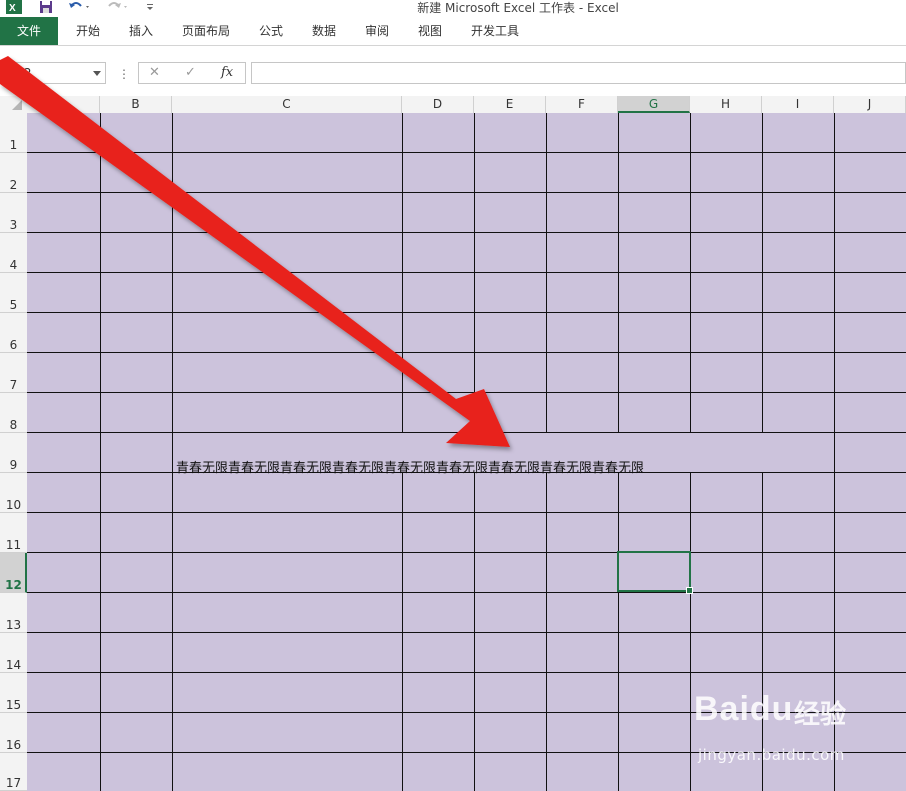  Describe the element at coordinates (13, 104) in the screenshot. I see `select-all-corner` at that location.